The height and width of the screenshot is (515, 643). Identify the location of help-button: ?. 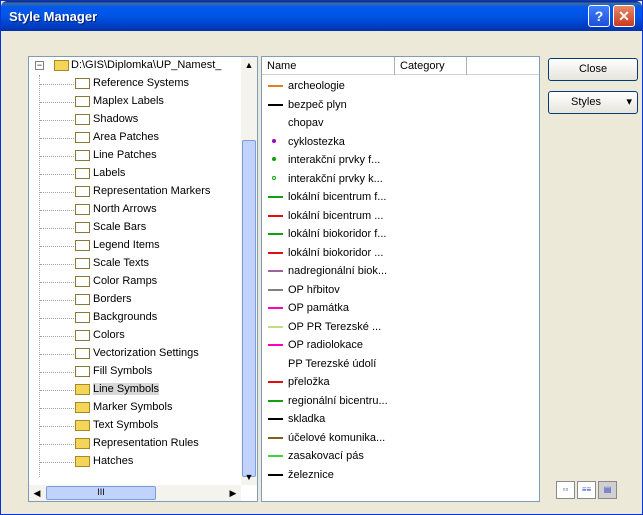
(599, 16).